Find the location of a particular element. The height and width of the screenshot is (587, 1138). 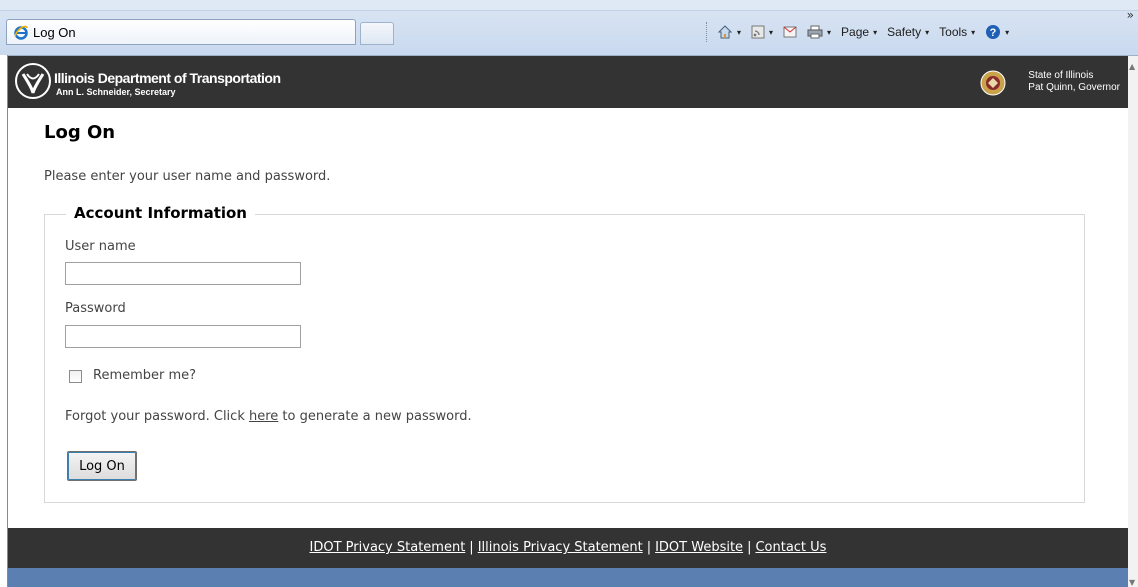

state-info: State of Illinois Pat Quinn, Governor is located at coordinates (1074, 82).